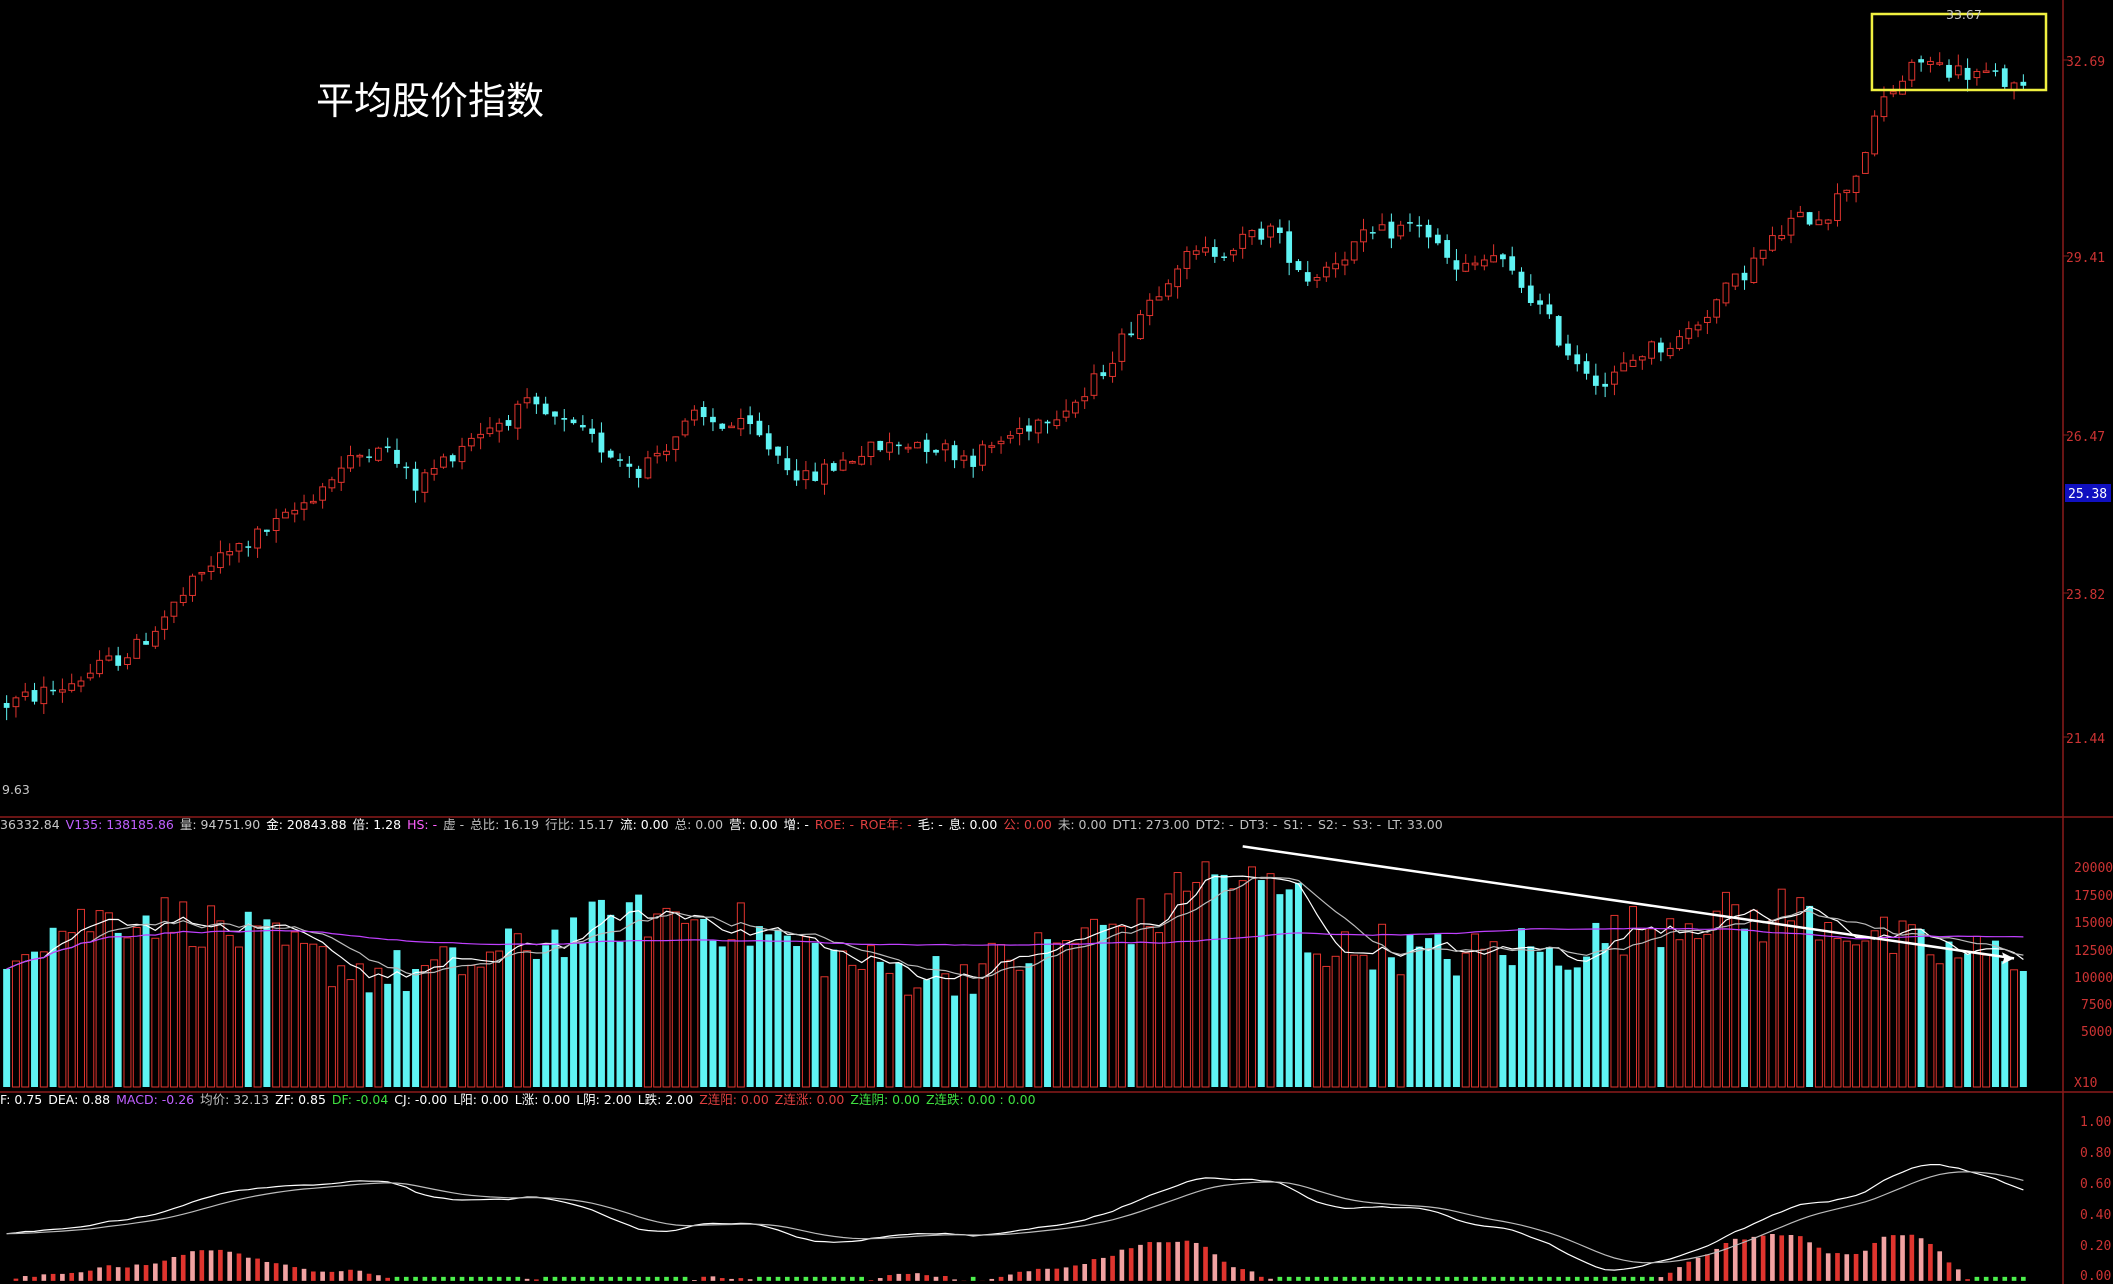  Describe the element at coordinates (2093, 951) in the screenshot. I see `volume-tick: 12500` at that location.